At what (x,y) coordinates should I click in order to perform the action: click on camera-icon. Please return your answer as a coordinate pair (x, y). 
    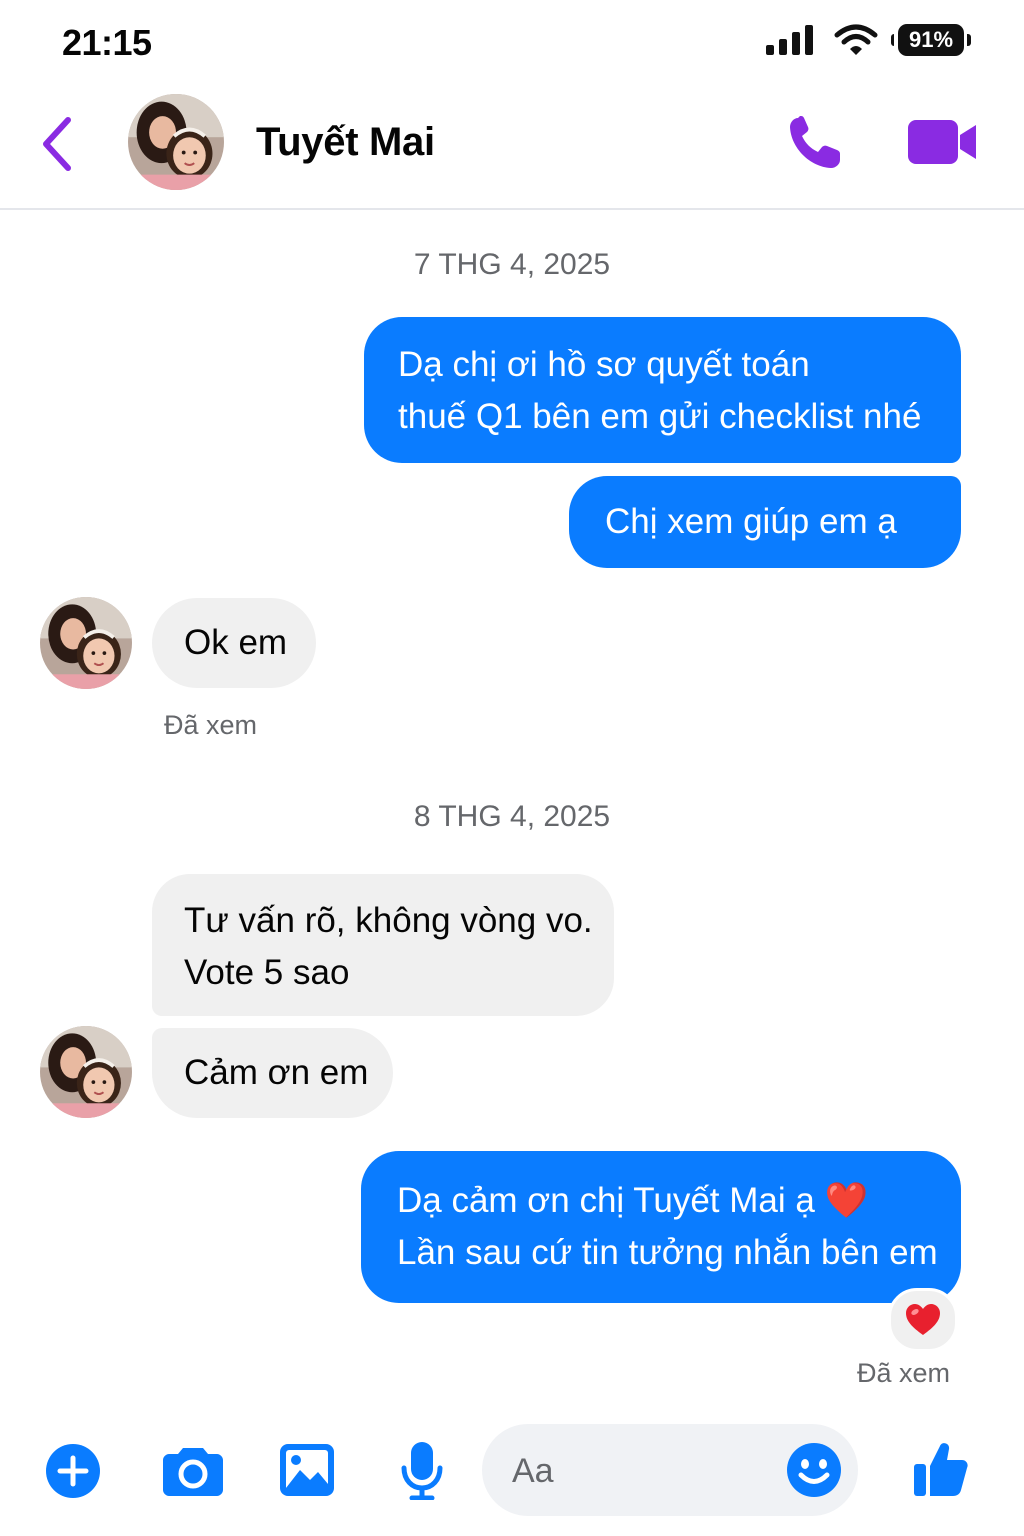
    Looking at the image, I should click on (193, 1472).